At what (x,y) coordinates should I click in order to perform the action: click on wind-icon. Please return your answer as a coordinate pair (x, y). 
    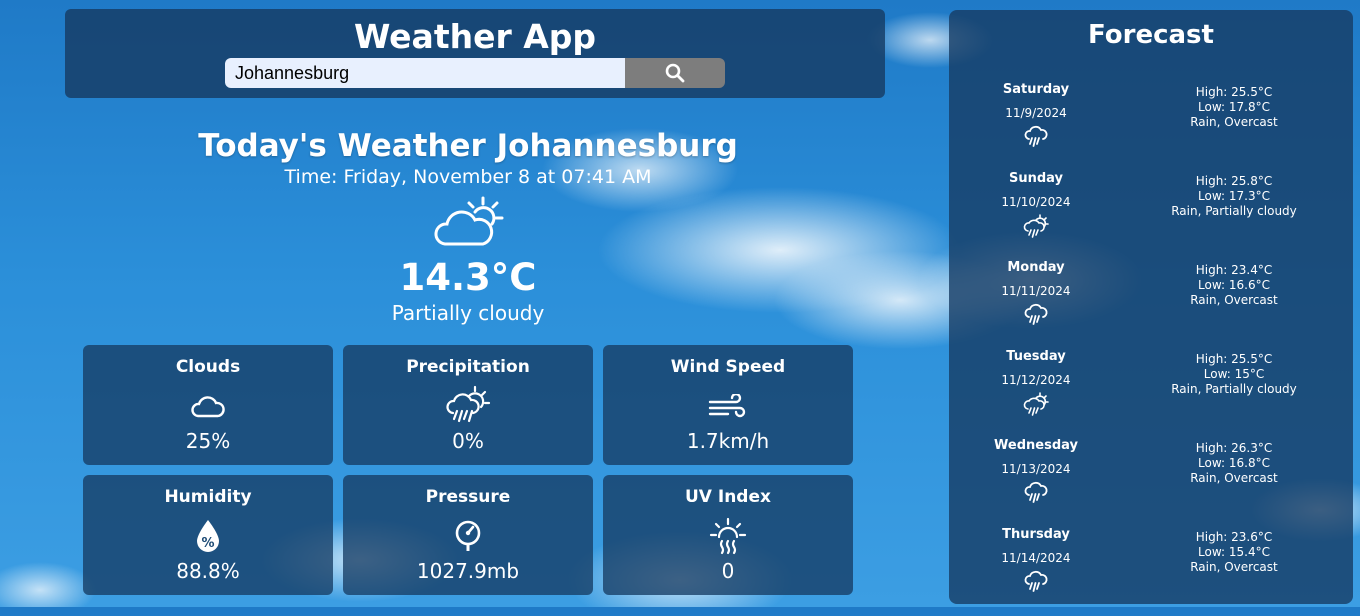
    Looking at the image, I should click on (727, 406).